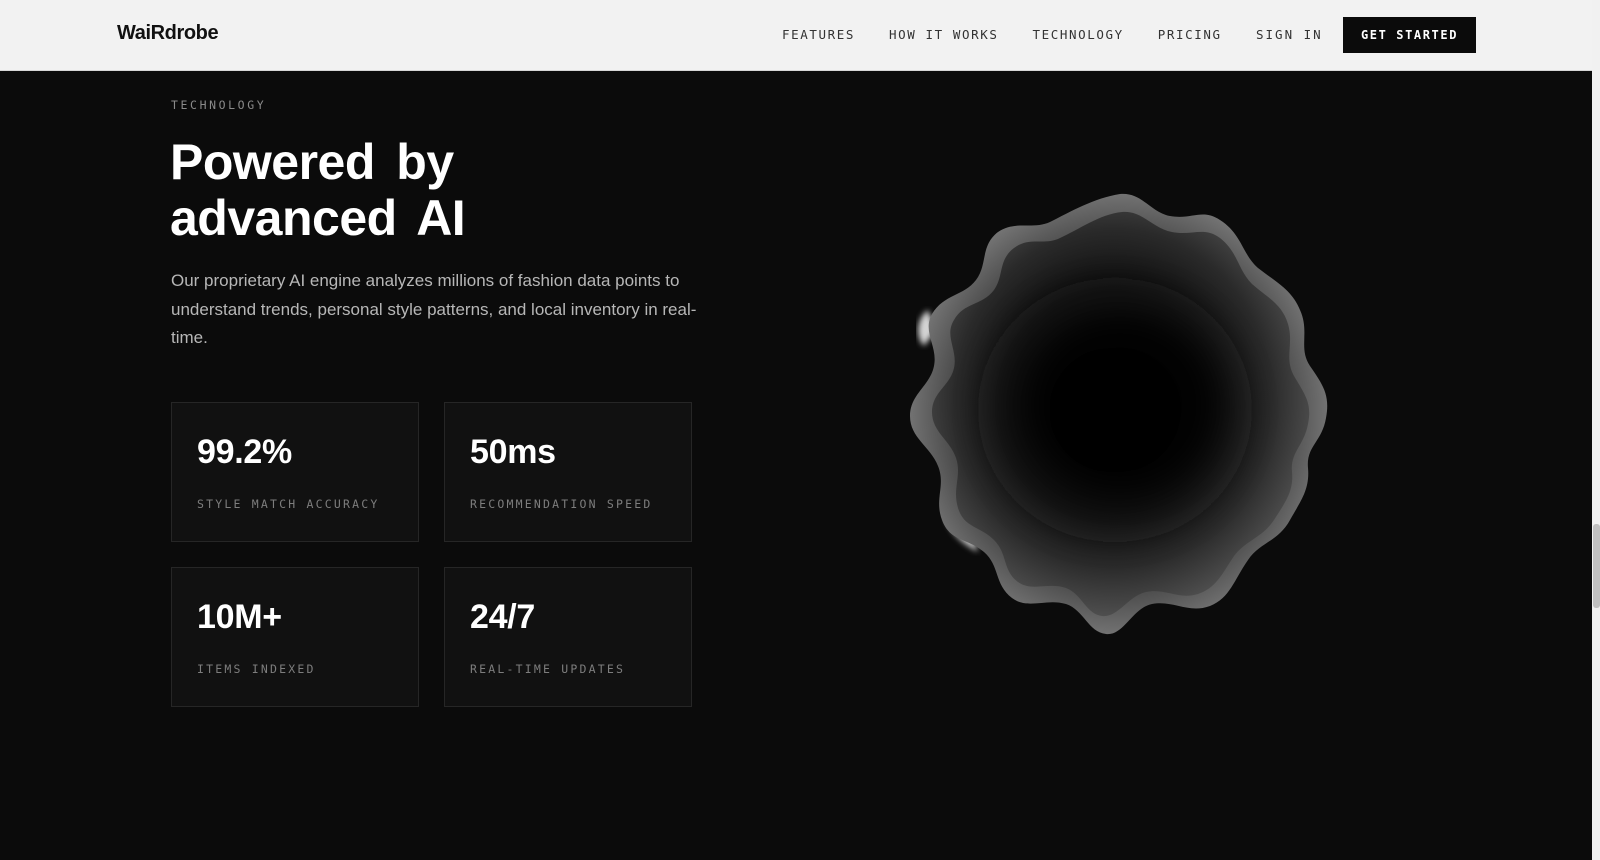  Describe the element at coordinates (168, 33) in the screenshot. I see `brand-logo: WaiRdrobe` at that location.